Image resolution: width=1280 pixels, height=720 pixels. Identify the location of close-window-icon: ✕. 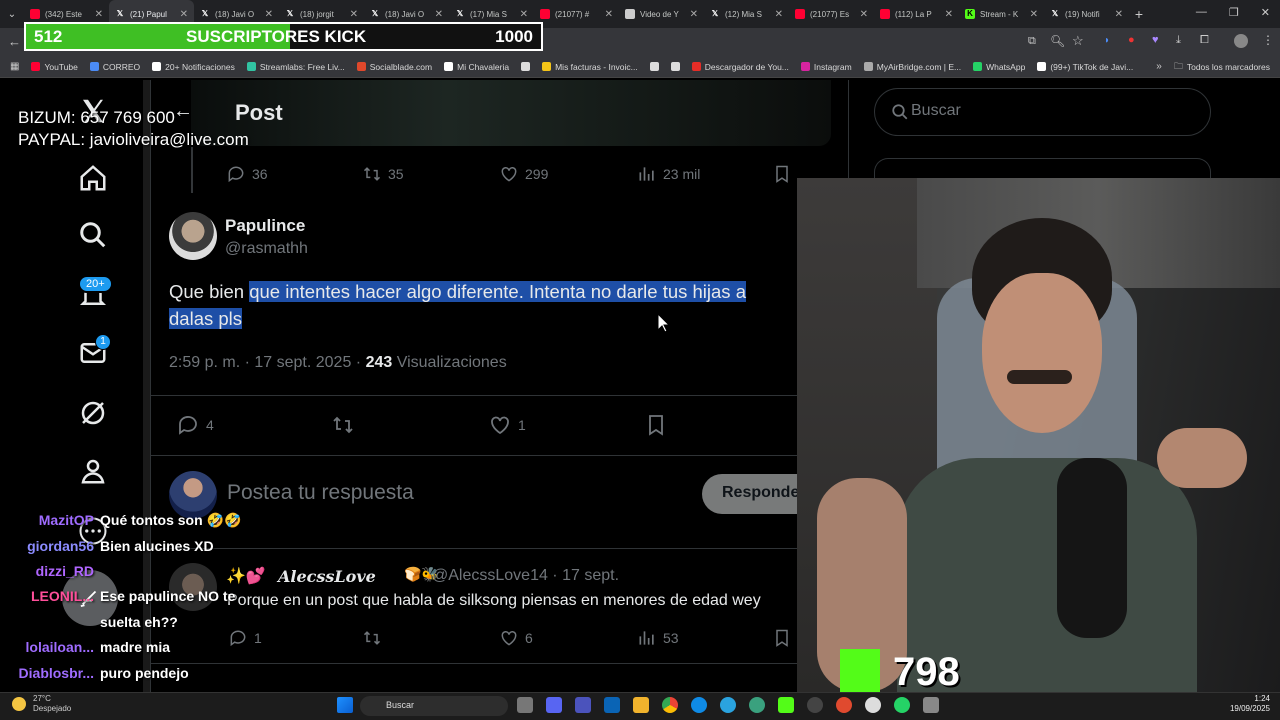
(1265, 12).